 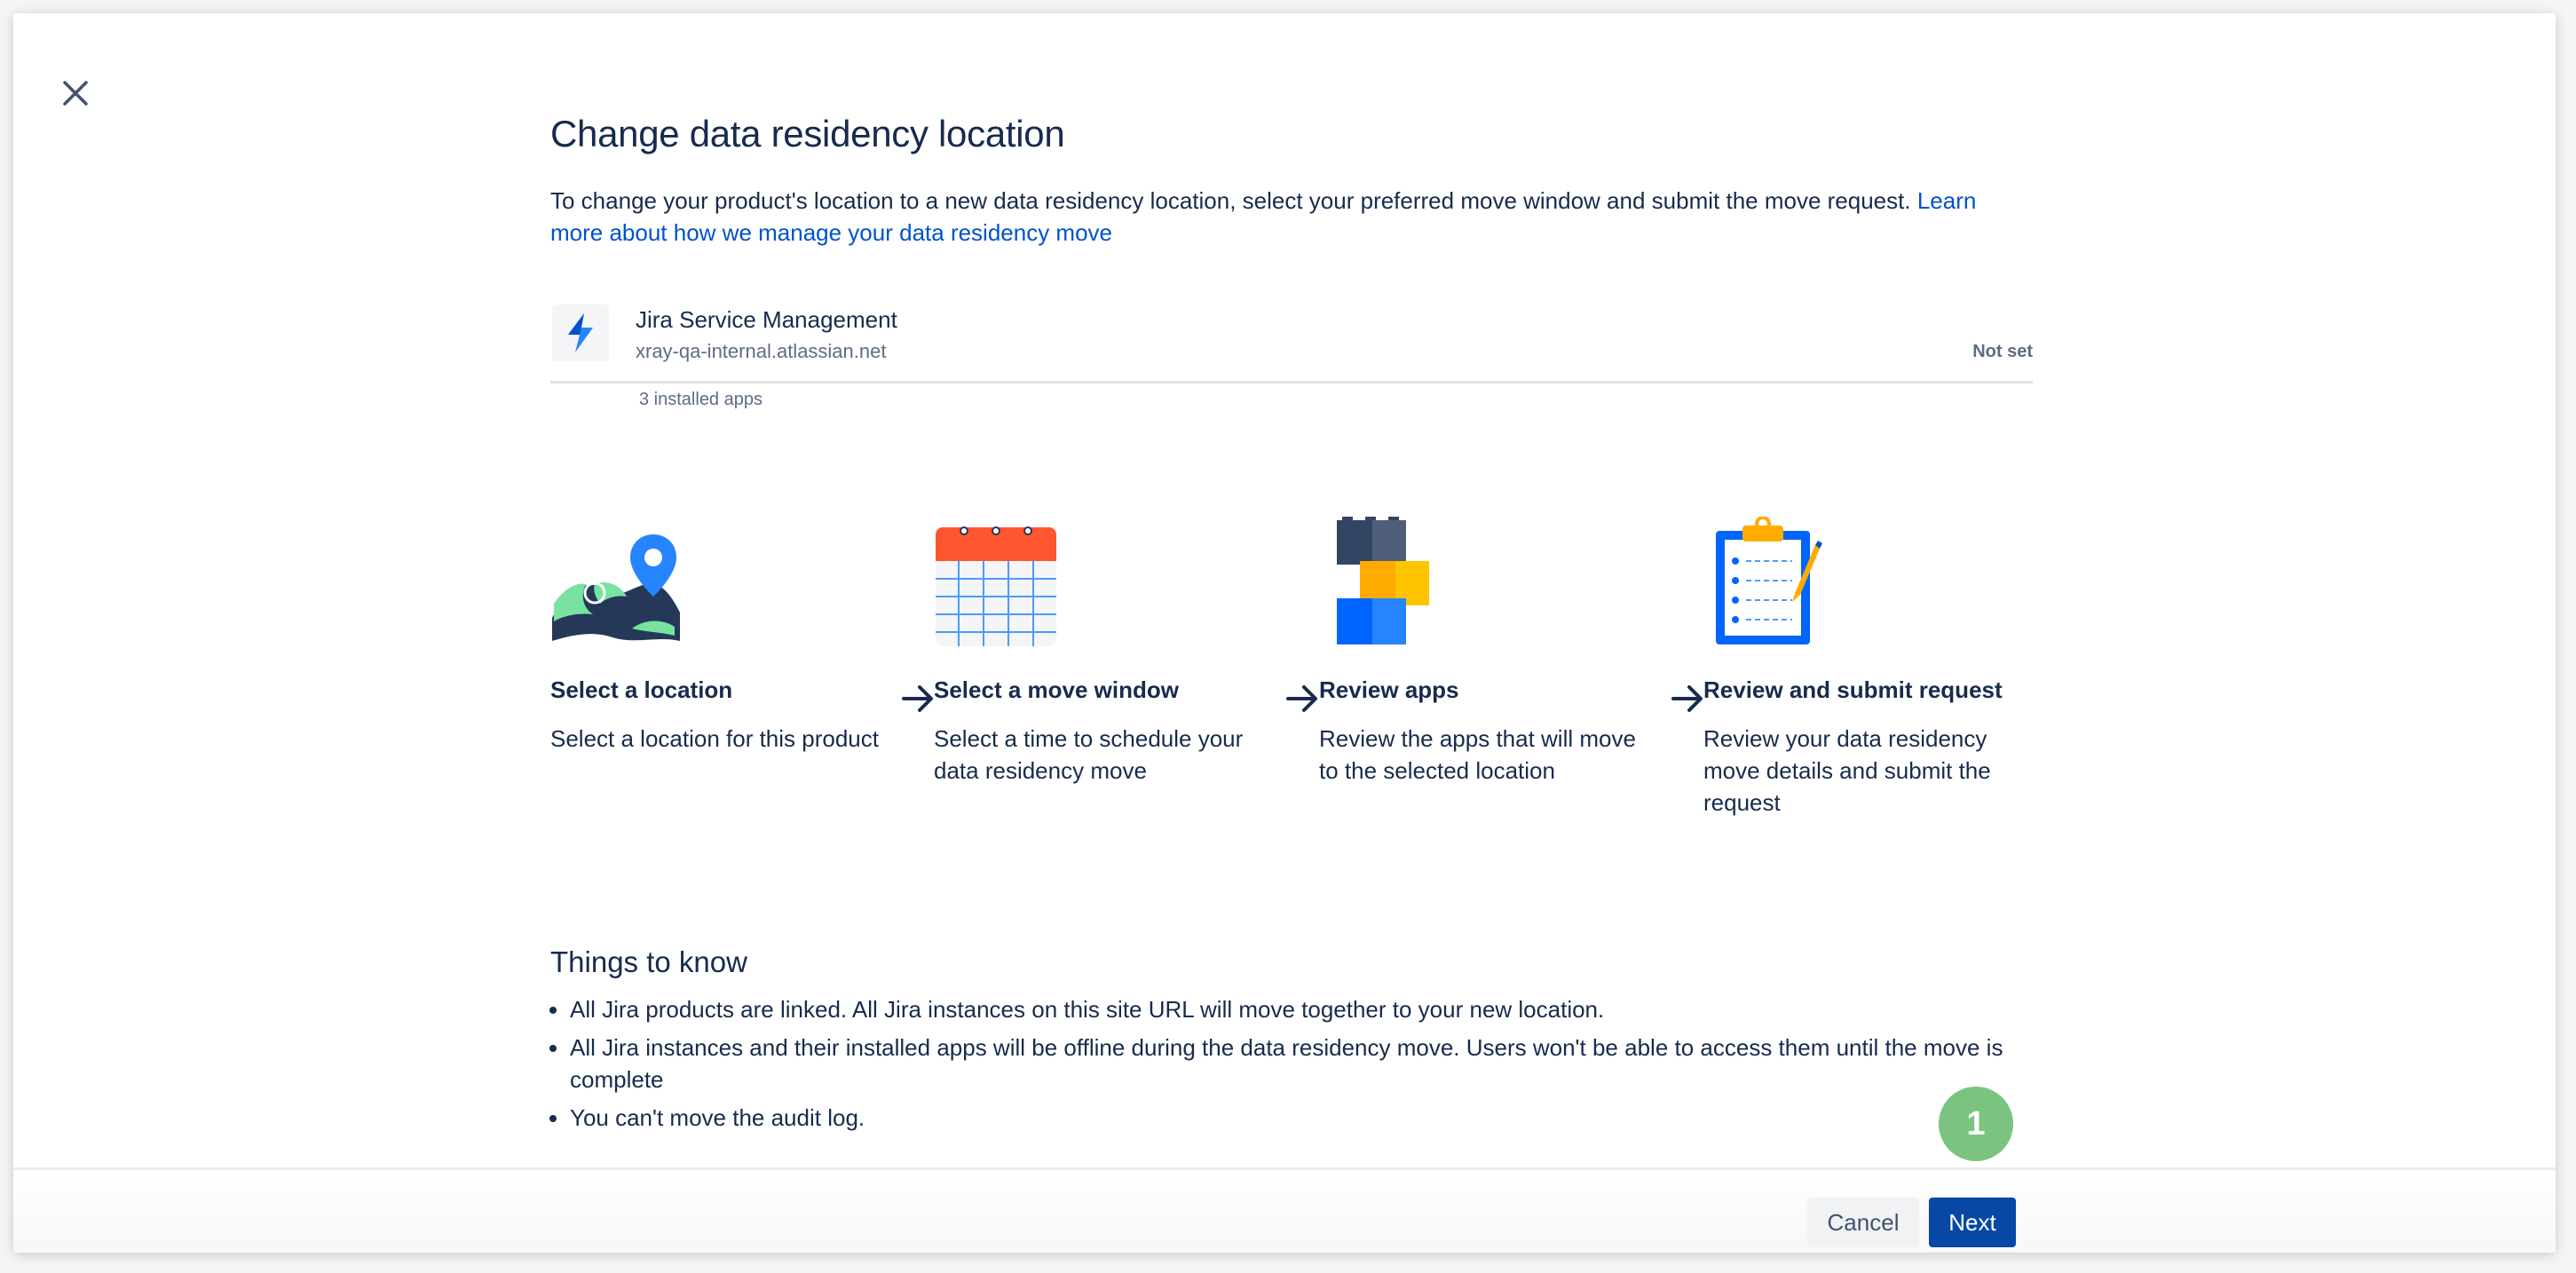 What do you see at coordinates (1972, 1222) in the screenshot?
I see `next-button: Next` at bounding box center [1972, 1222].